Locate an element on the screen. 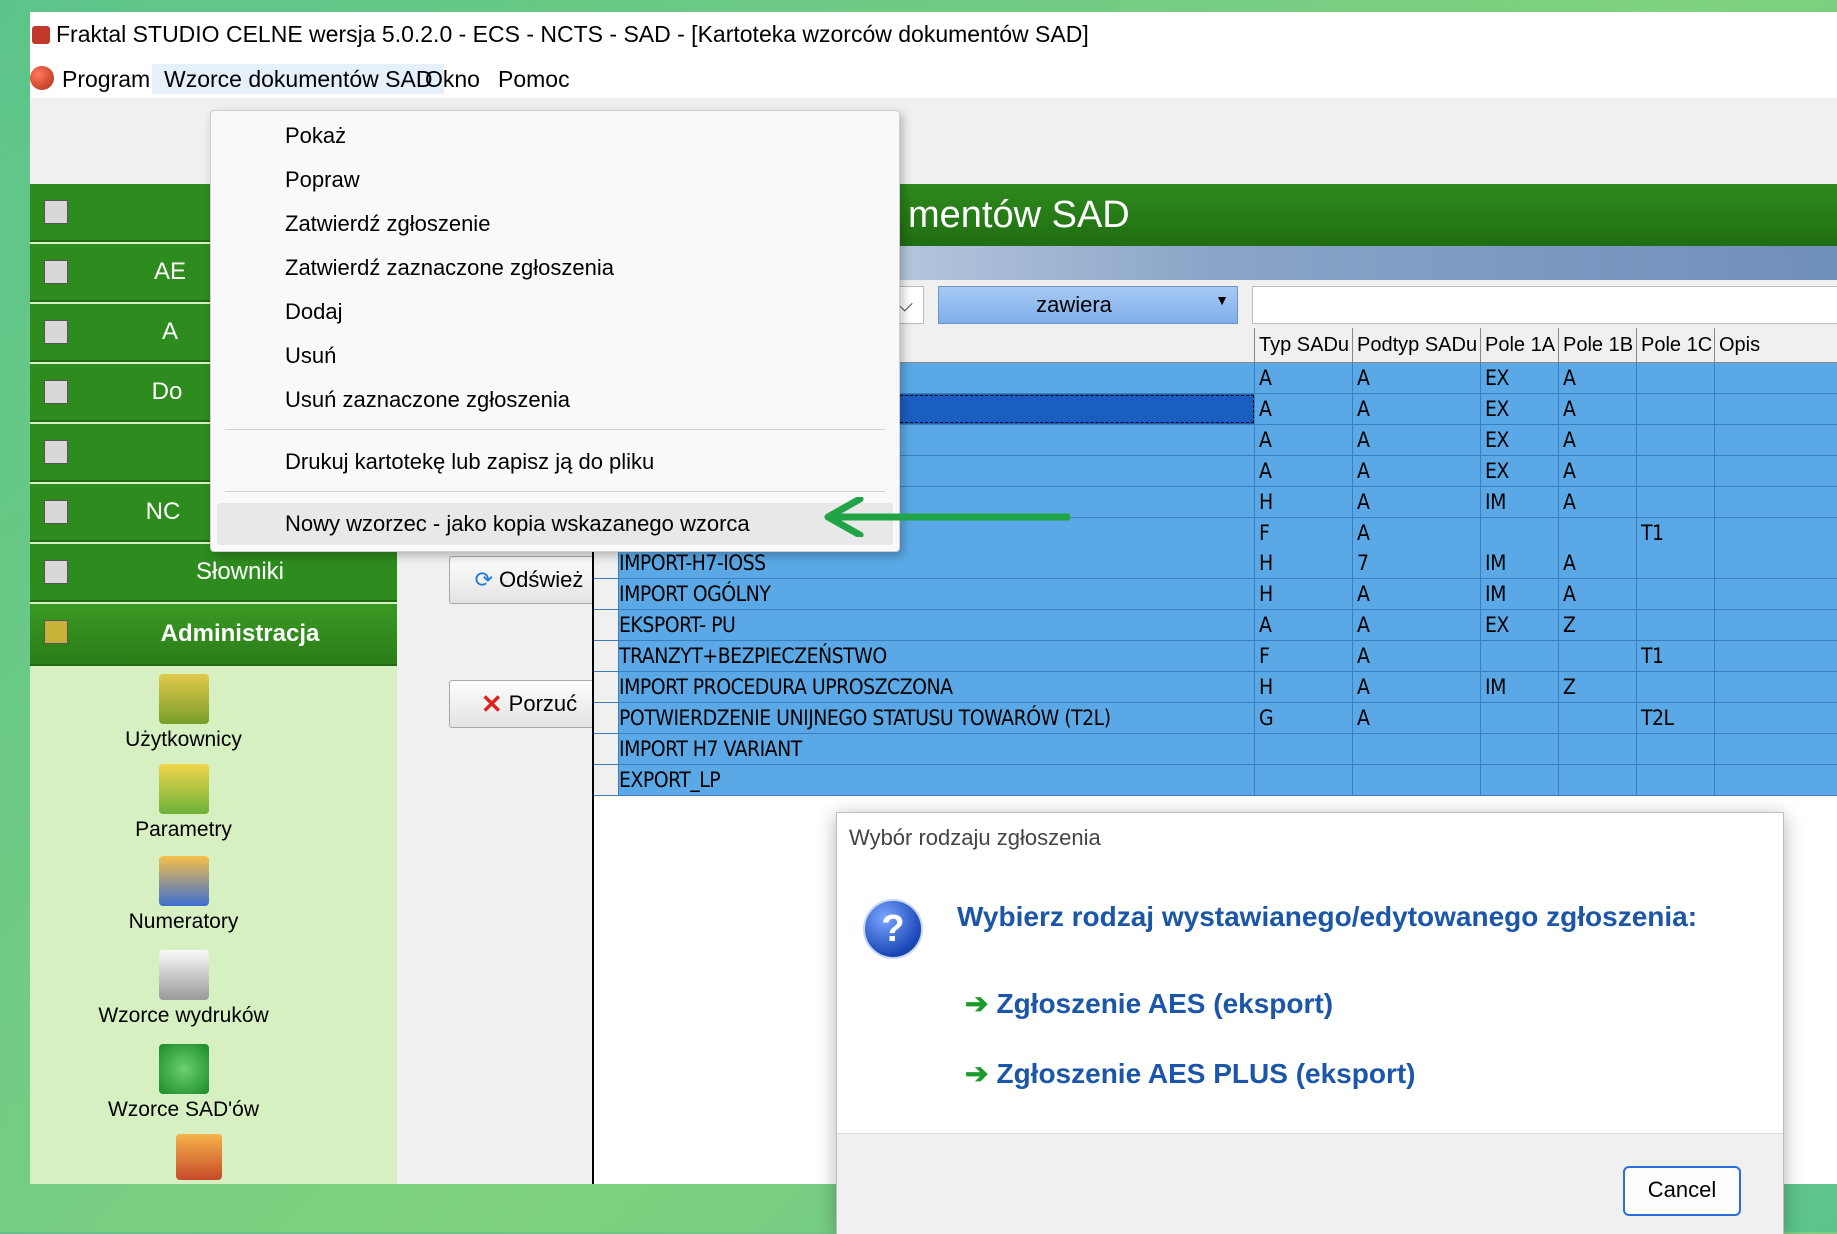  menu-program: Program is located at coordinates (106, 79).